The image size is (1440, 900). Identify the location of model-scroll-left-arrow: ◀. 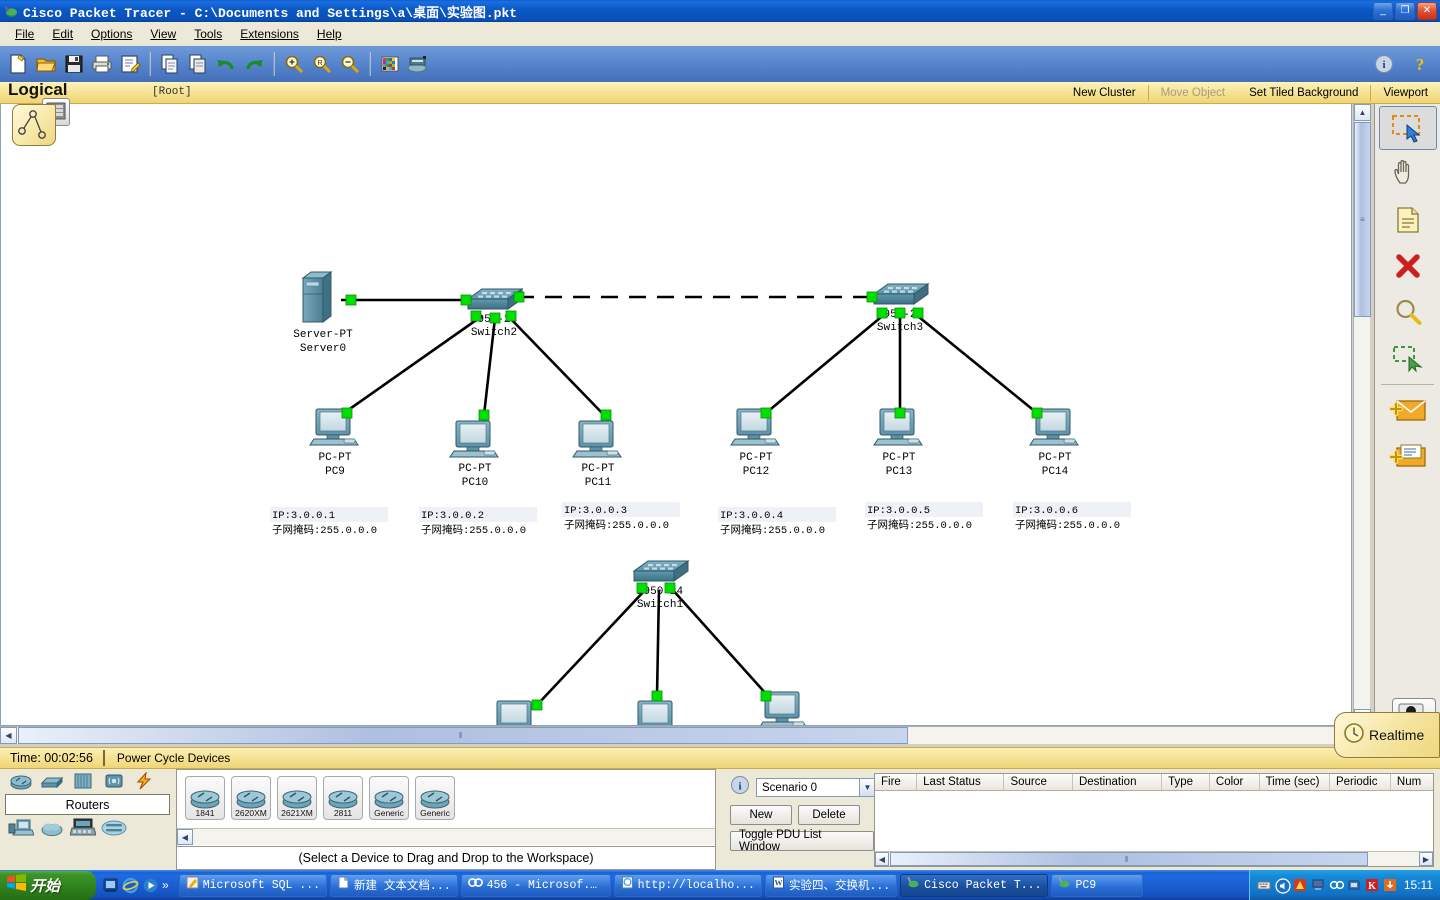
(185, 837).